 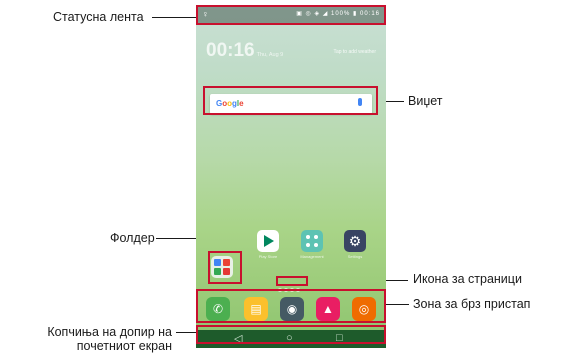 I want to click on callout-home-touch-line2: почетниот екран, so click(x=124, y=346).